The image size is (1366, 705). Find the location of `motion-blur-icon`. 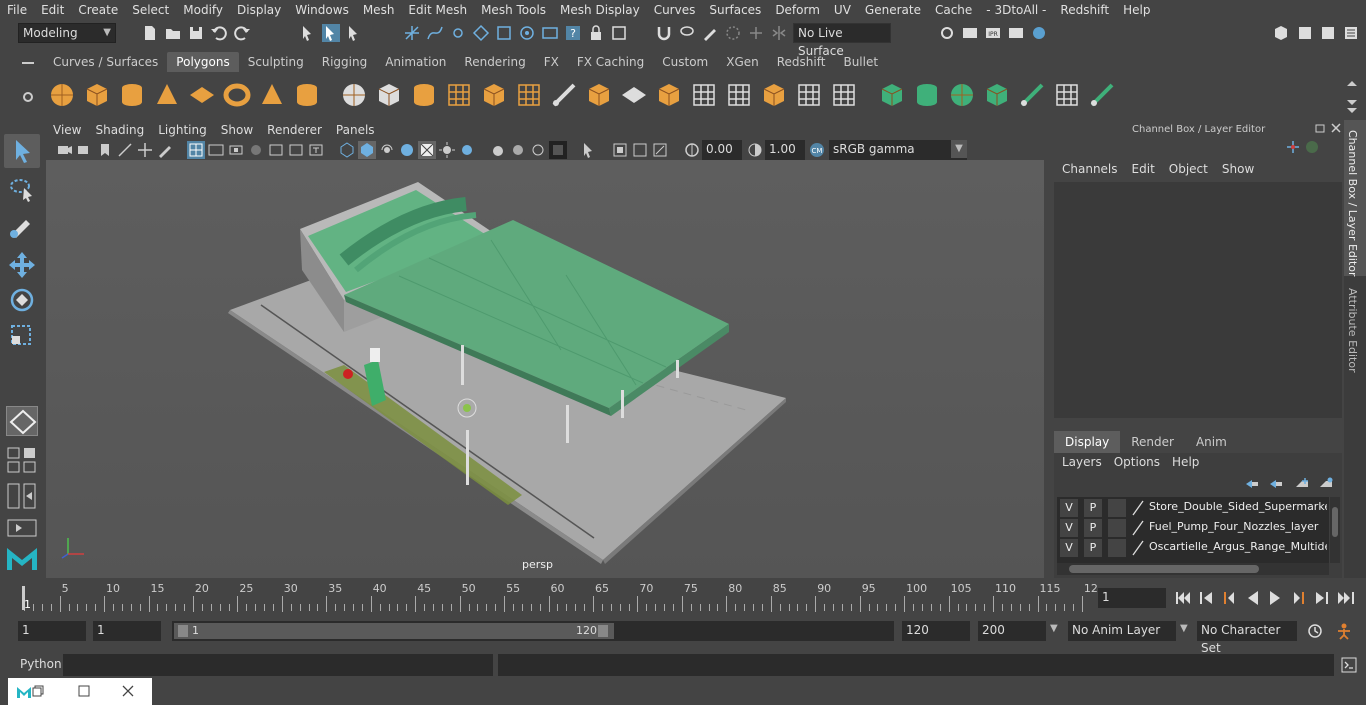

motion-blur-icon is located at coordinates (498, 150).